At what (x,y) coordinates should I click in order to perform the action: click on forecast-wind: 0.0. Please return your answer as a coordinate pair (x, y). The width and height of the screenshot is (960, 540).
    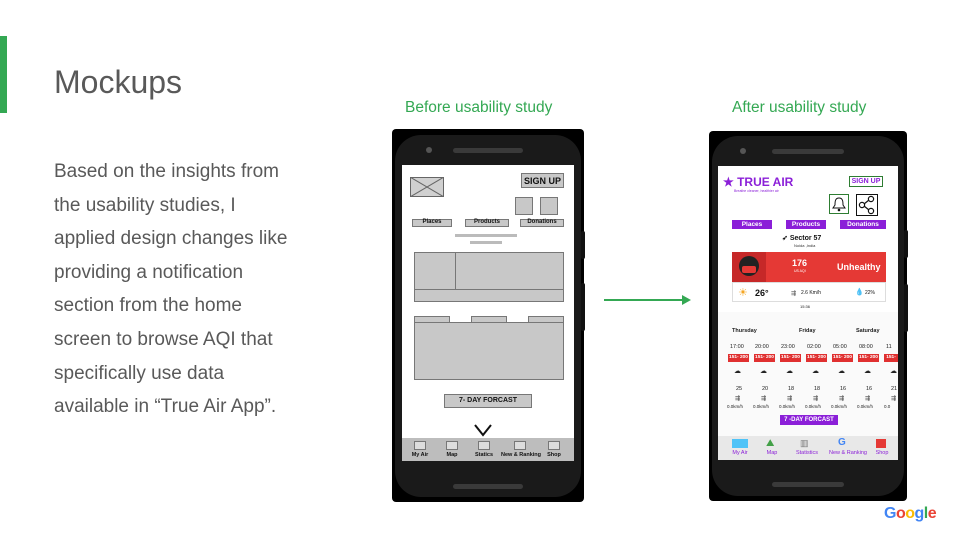
    Looking at the image, I should click on (887, 406).